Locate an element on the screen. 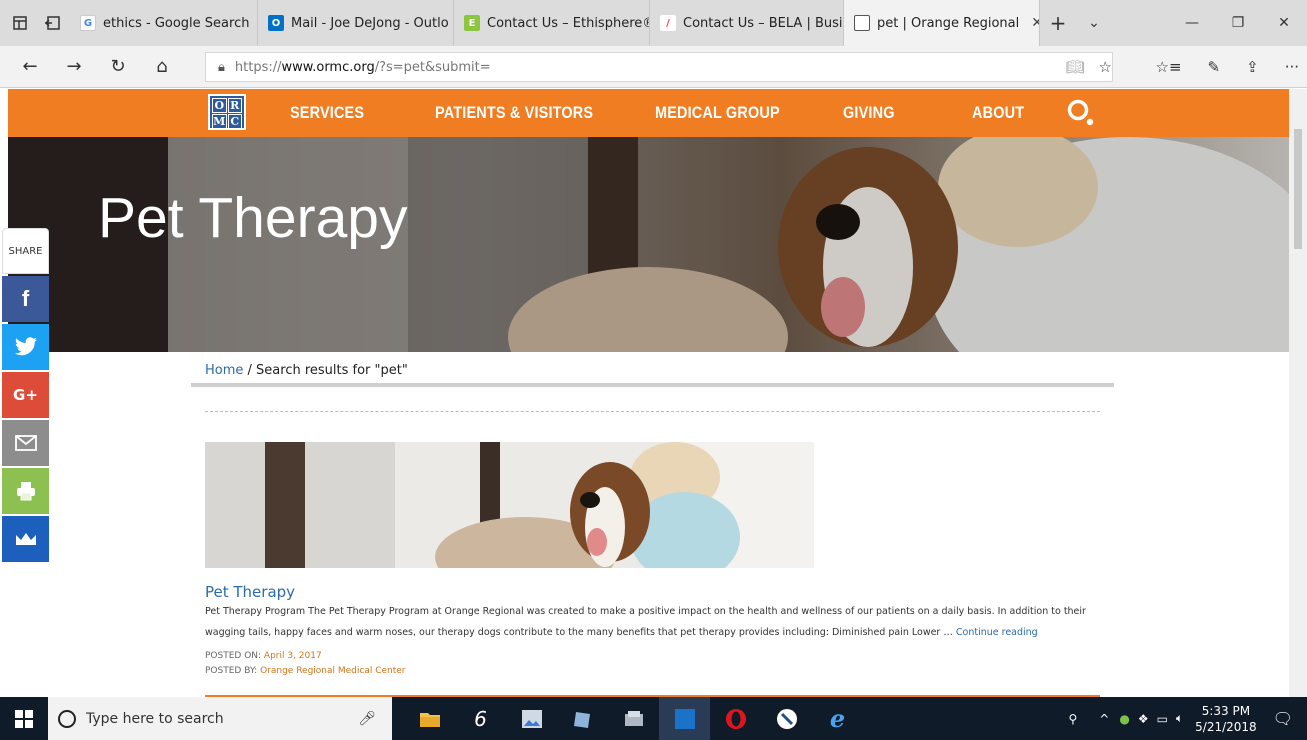 Image resolution: width=1307 pixels, height=740 pixels. microphone-icon: 🎤︎ is located at coordinates (367, 719).